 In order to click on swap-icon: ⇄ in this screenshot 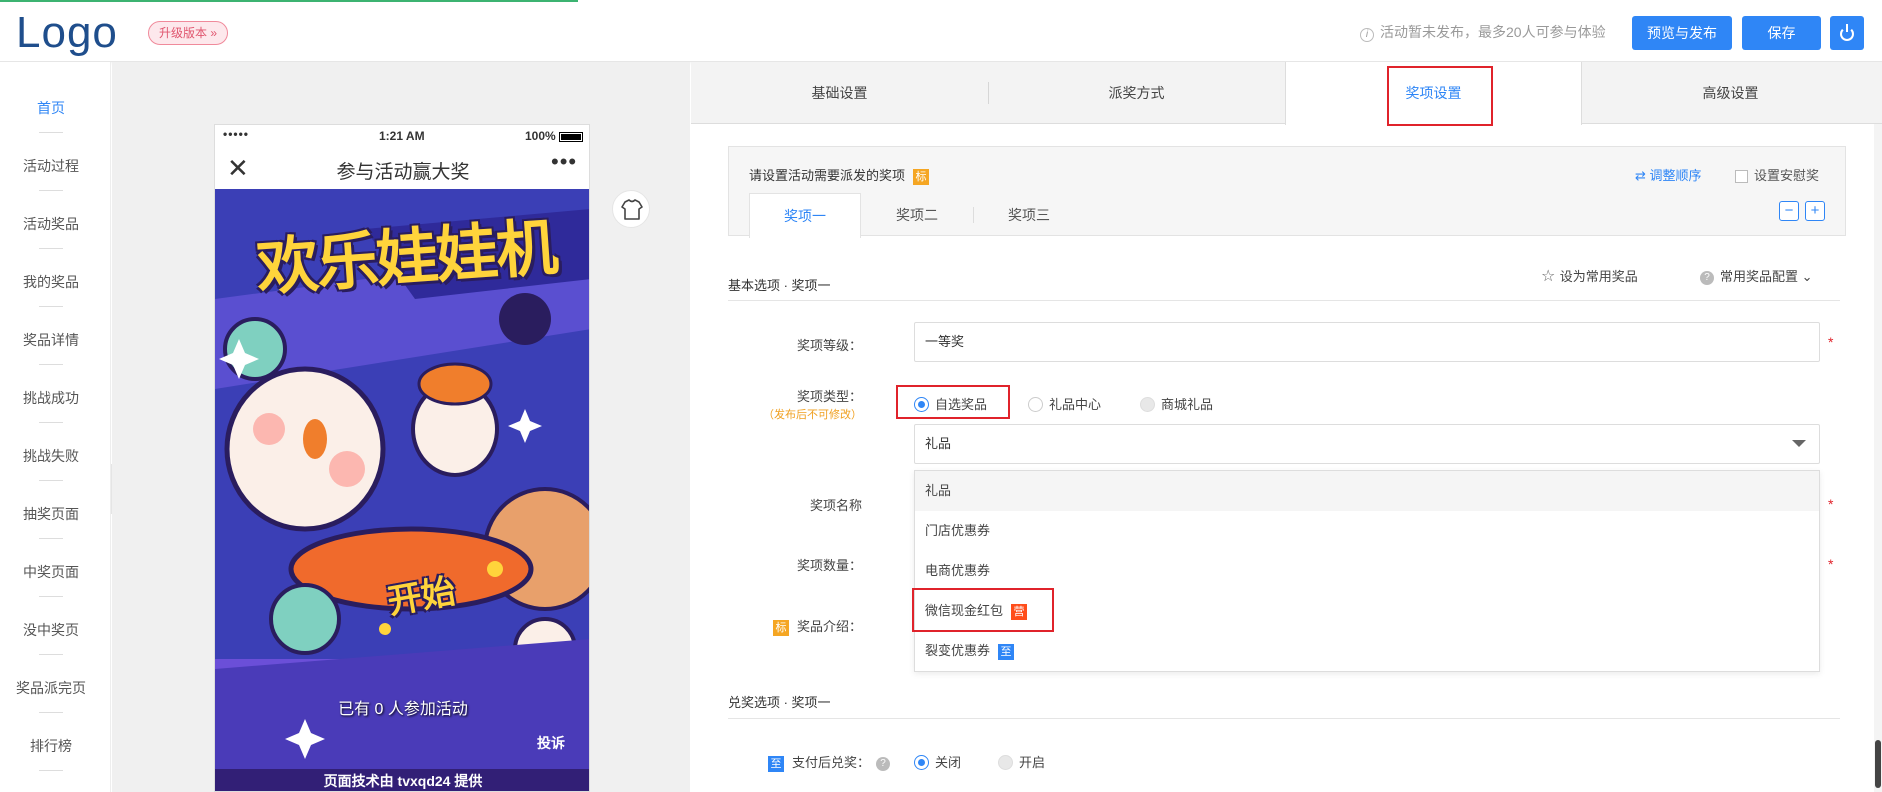, I will do `click(1642, 175)`.